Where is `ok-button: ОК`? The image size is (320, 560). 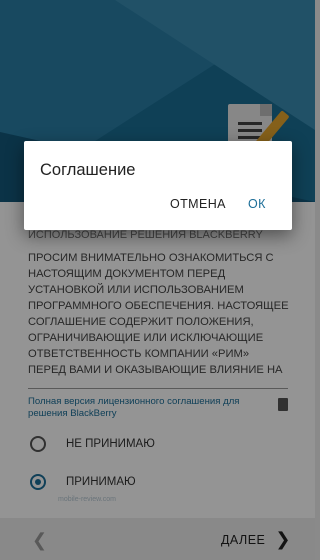 ok-button: ОК is located at coordinates (257, 204).